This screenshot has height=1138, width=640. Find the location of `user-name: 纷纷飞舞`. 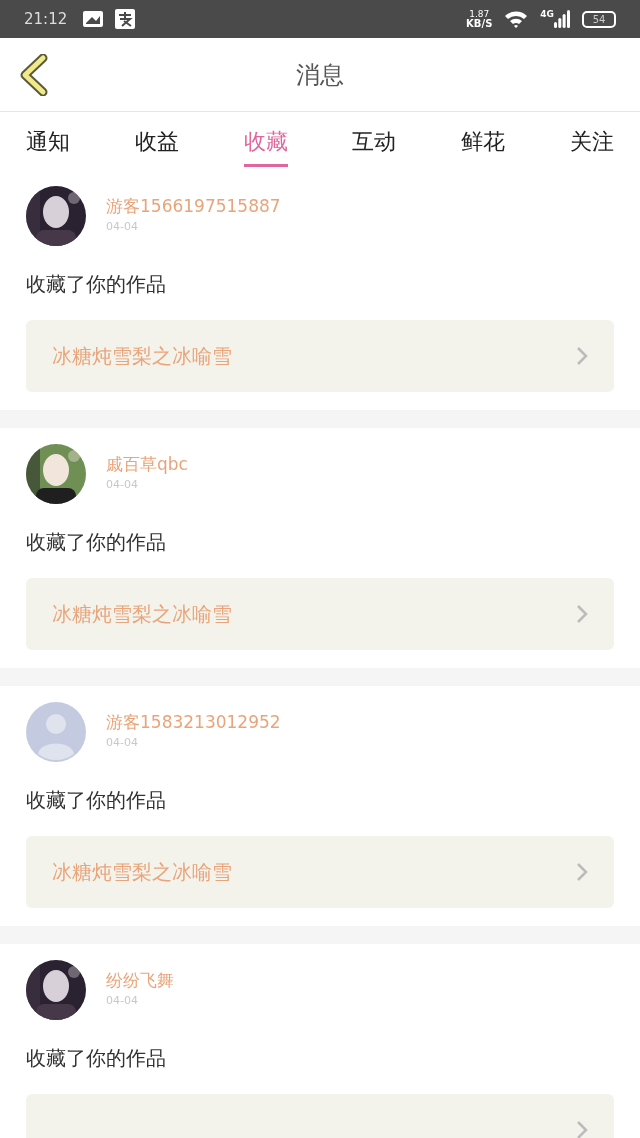

user-name: 纷纷飞舞 is located at coordinates (140, 980).